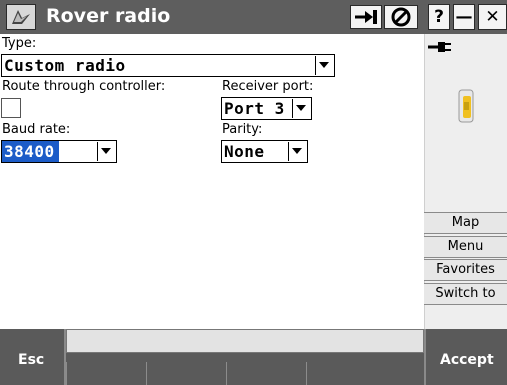 This screenshot has height=385, width=507. Describe the element at coordinates (168, 65) in the screenshot. I see `type-dropdown: Custom radio` at that location.